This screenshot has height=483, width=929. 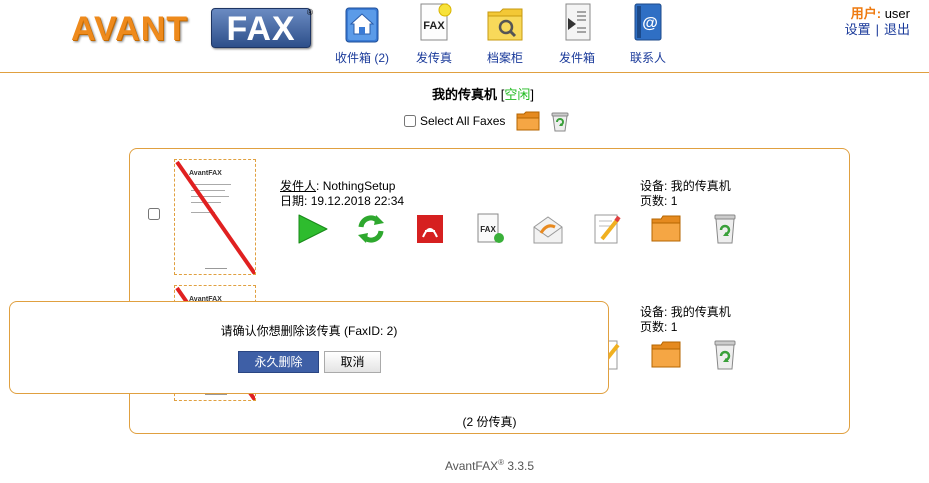 What do you see at coordinates (532, 94) in the screenshot?
I see `status-close-bracket: ]` at bounding box center [532, 94].